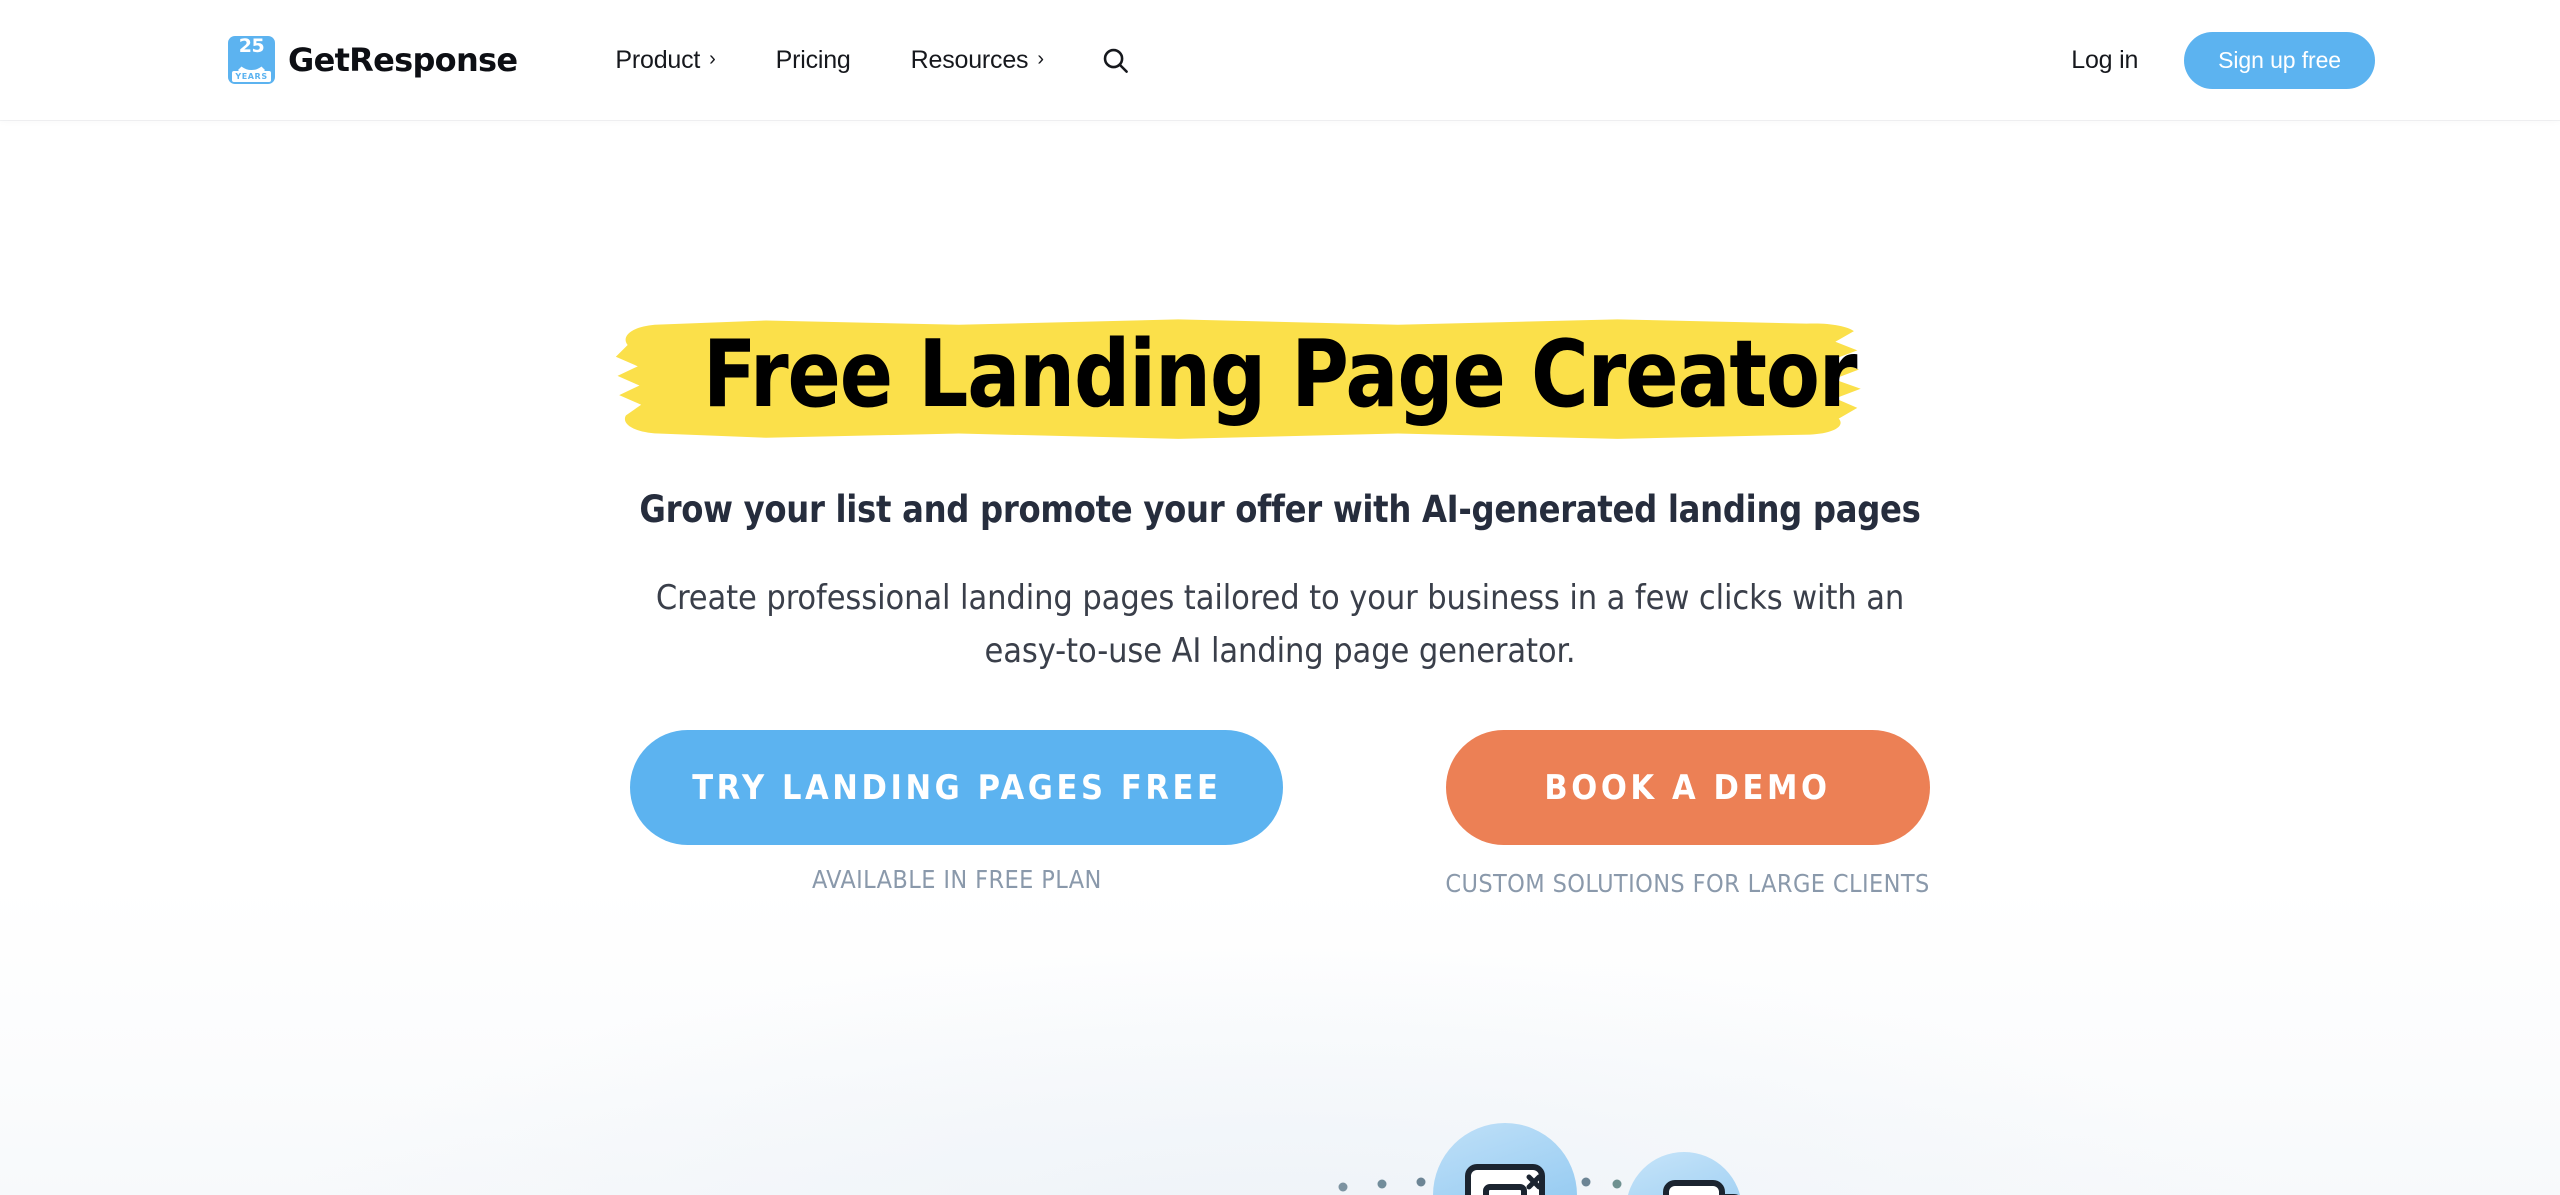 The height and width of the screenshot is (1195, 2560). What do you see at coordinates (251, 76) in the screenshot?
I see `badge-years-label: YEARS` at bounding box center [251, 76].